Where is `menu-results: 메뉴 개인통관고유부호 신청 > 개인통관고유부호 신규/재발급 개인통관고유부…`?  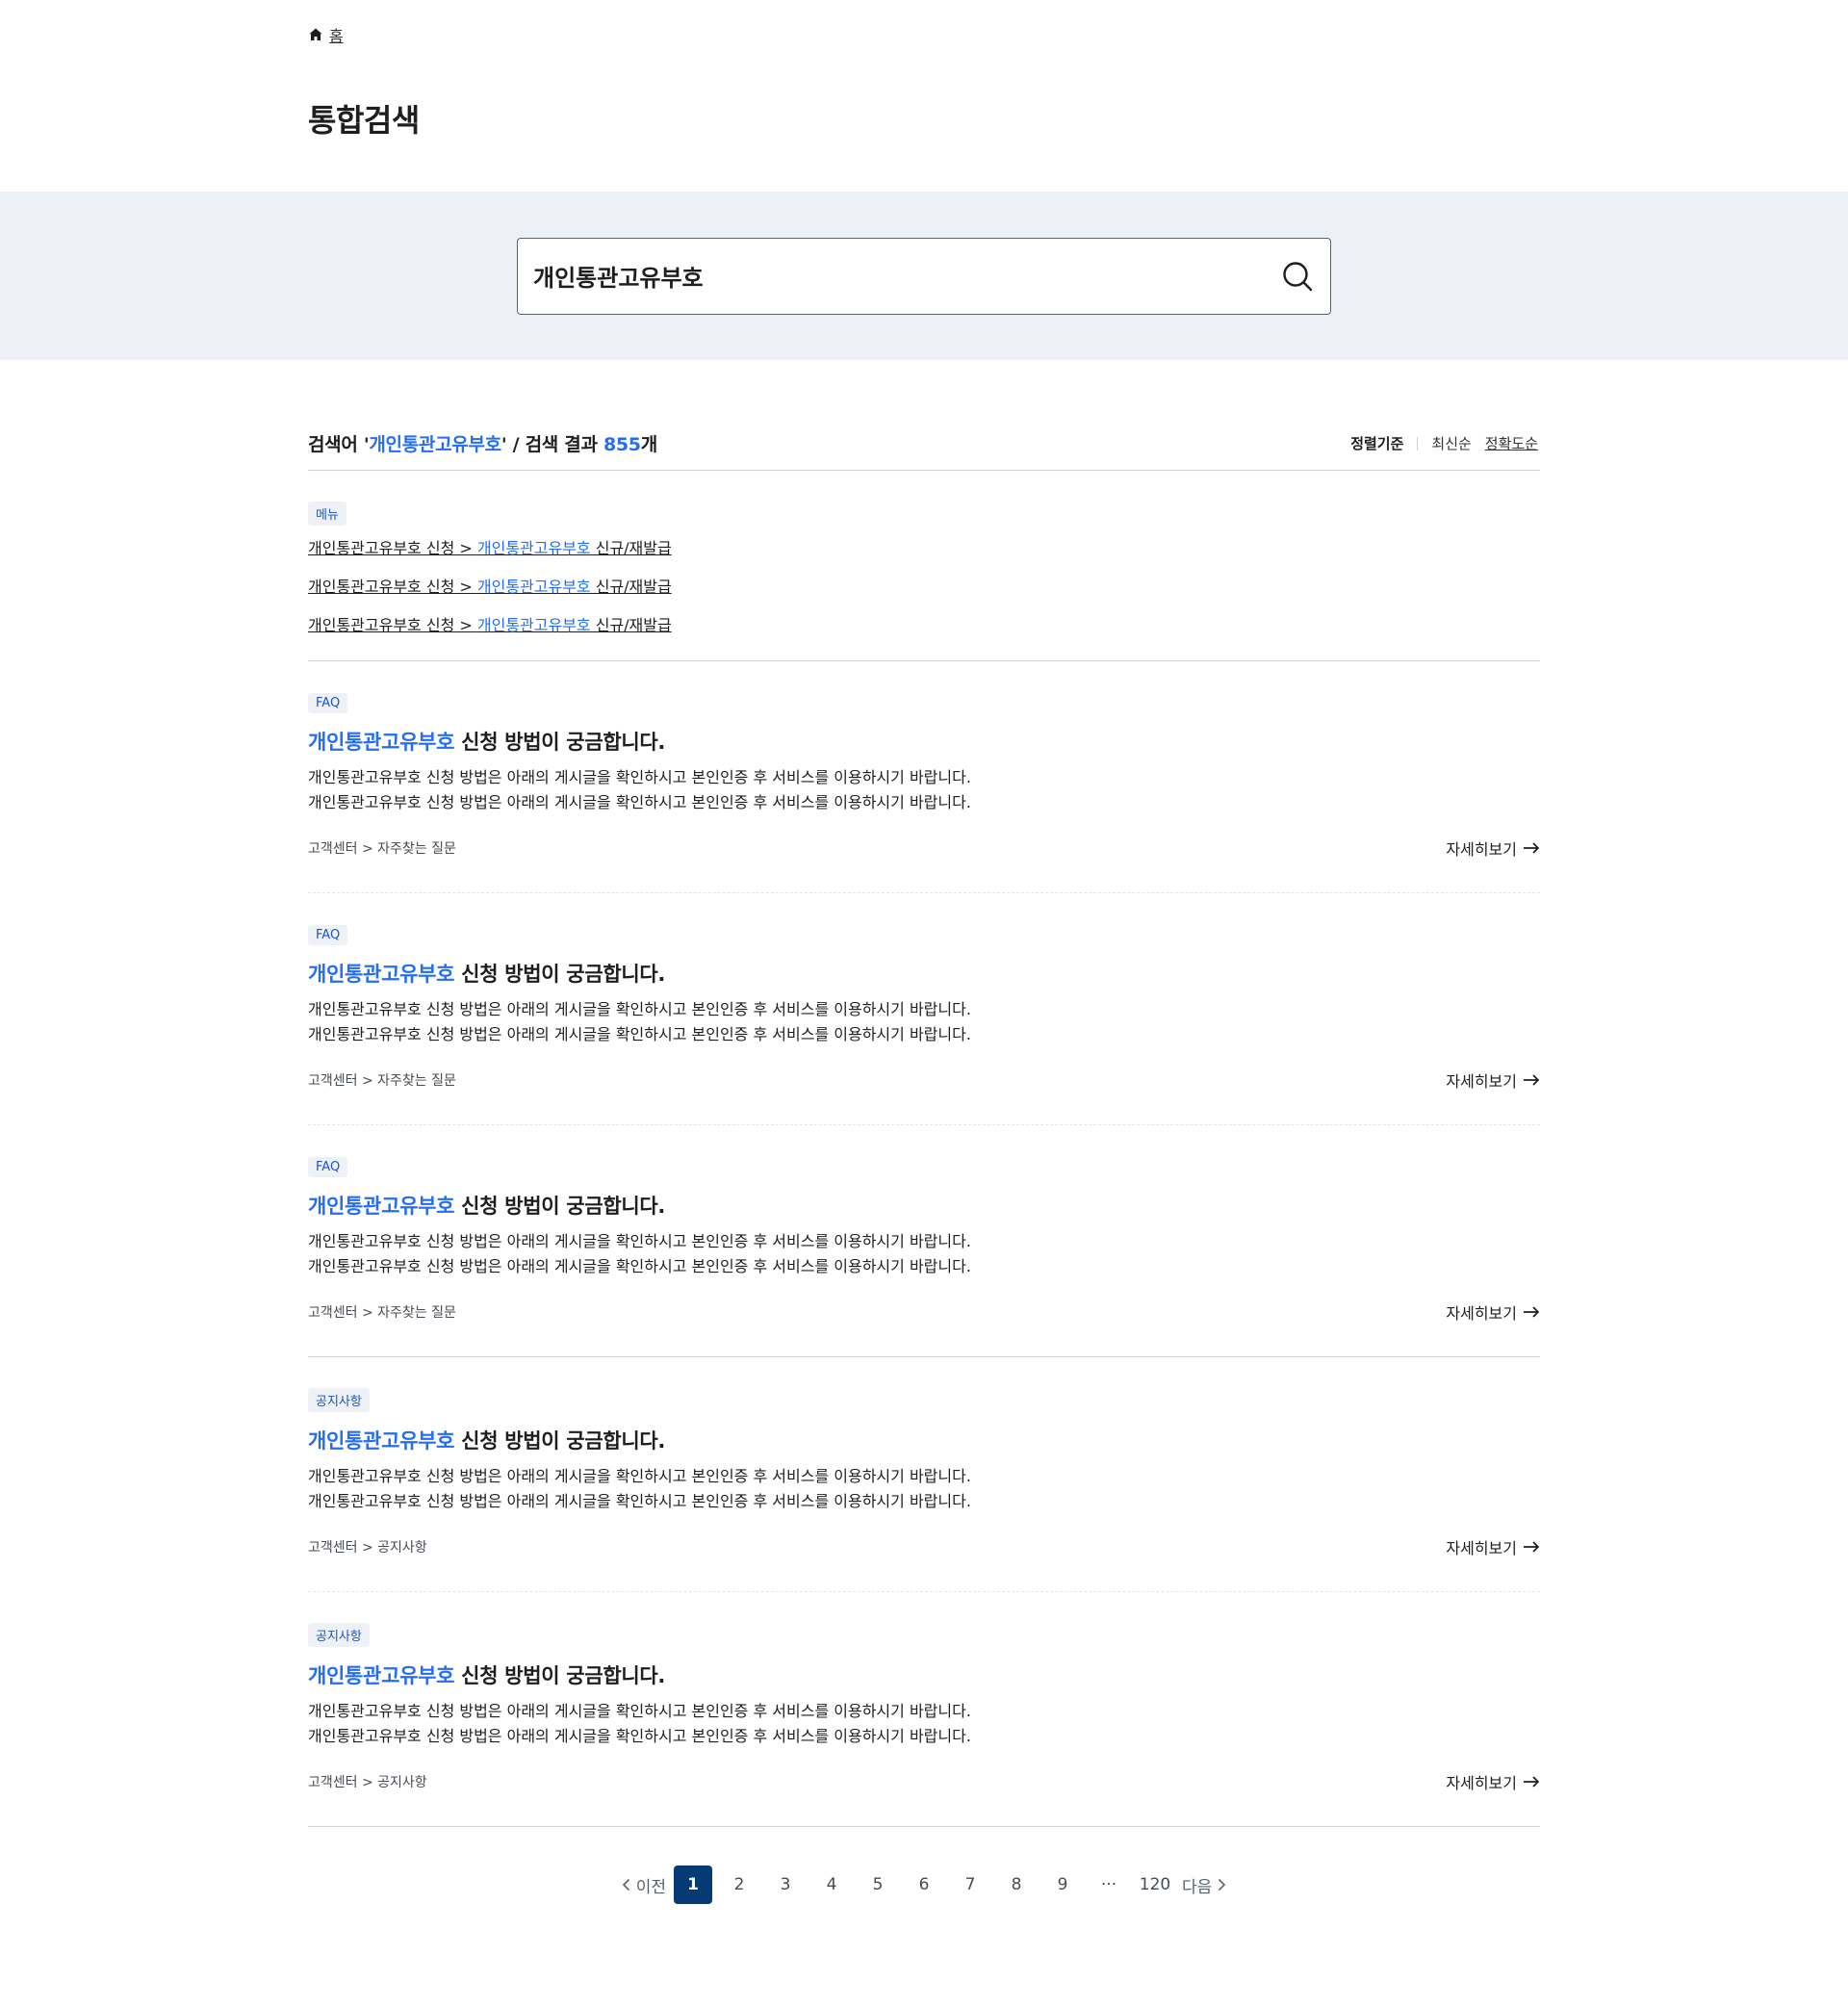 menu-results: 메뉴 개인통관고유부호 신청 > 개인통관고유부호 신규/재발급 개인통관고유부… is located at coordinates (924, 566).